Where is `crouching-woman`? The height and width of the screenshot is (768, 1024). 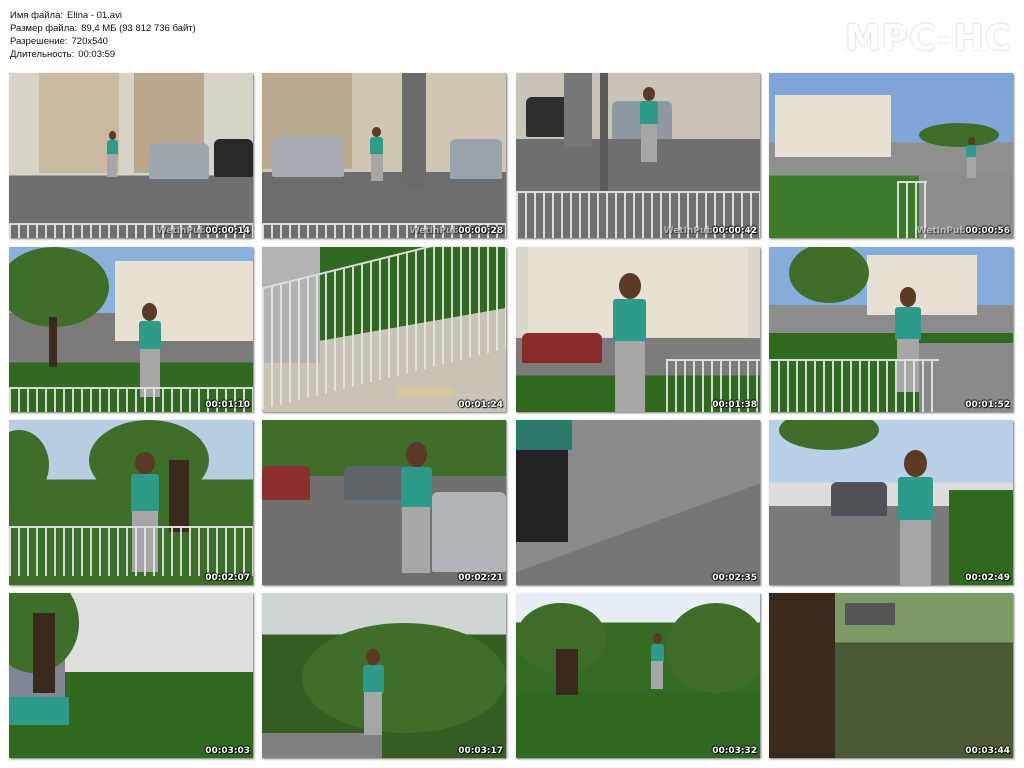 crouching-woman is located at coordinates (373, 695).